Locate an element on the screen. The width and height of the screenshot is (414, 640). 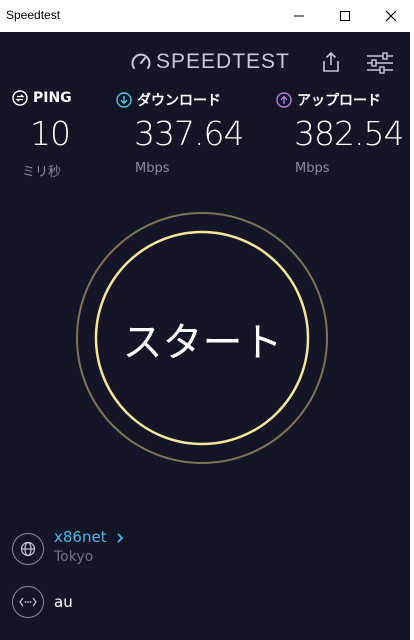
globe-icon-circle is located at coordinates (28, 549).